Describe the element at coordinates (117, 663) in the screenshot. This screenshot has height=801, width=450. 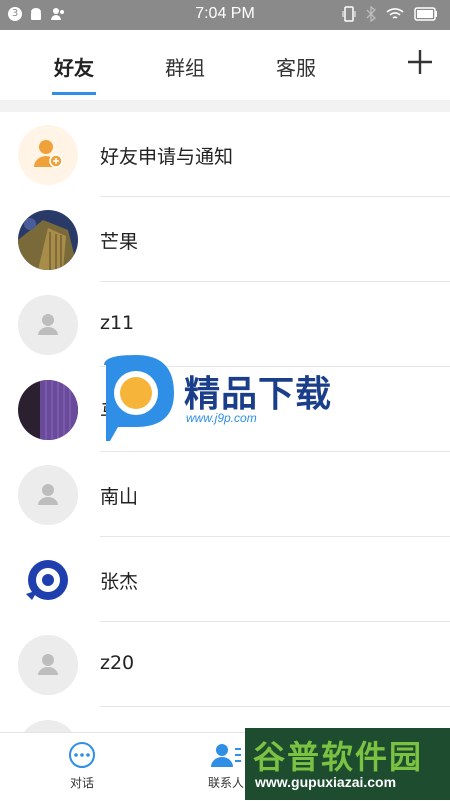
I see `contact-name: z20` at that location.